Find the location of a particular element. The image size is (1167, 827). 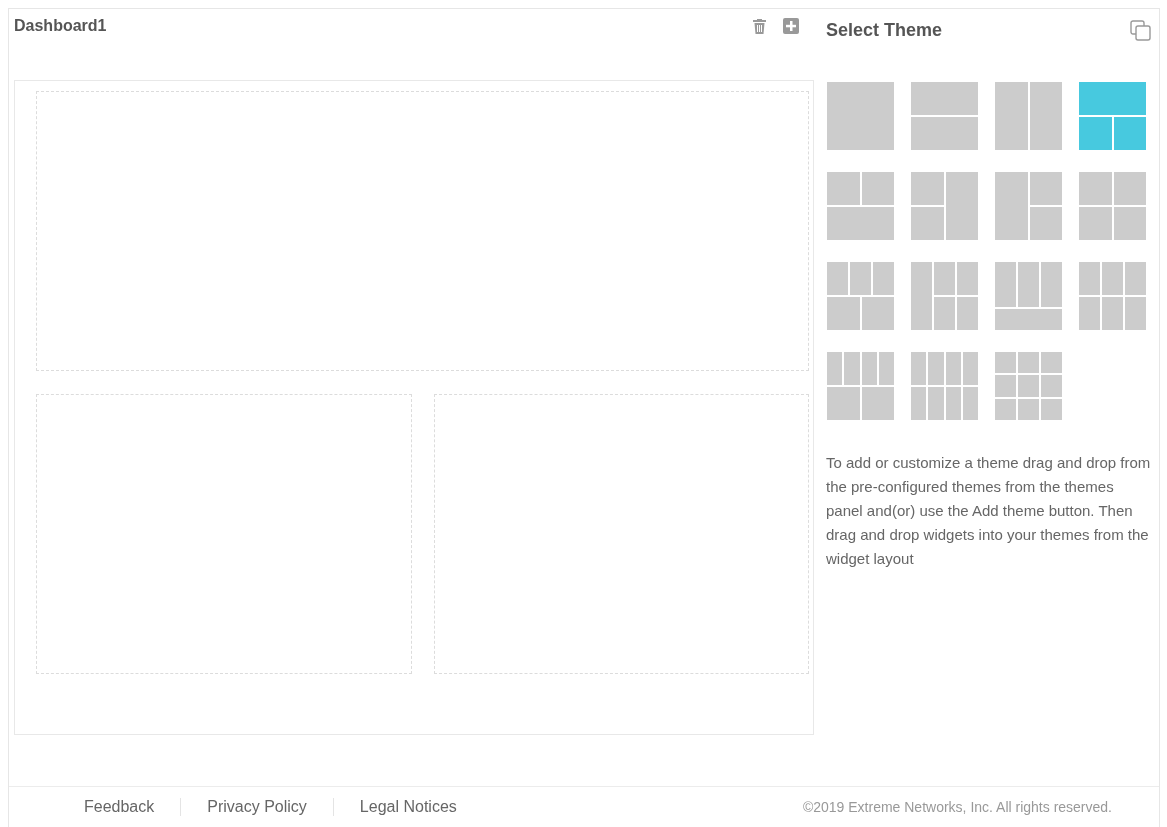

panel-title: Select Theme is located at coordinates (885, 30).